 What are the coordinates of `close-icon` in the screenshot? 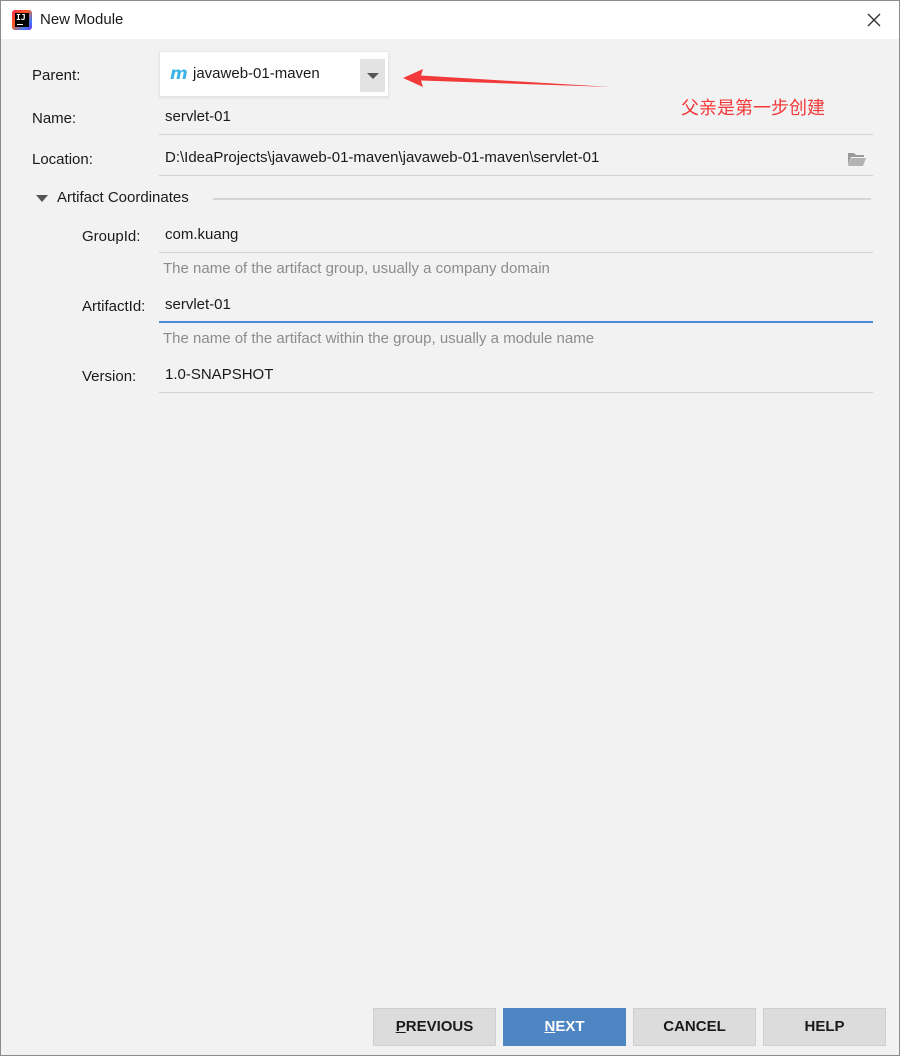 It's located at (874, 20).